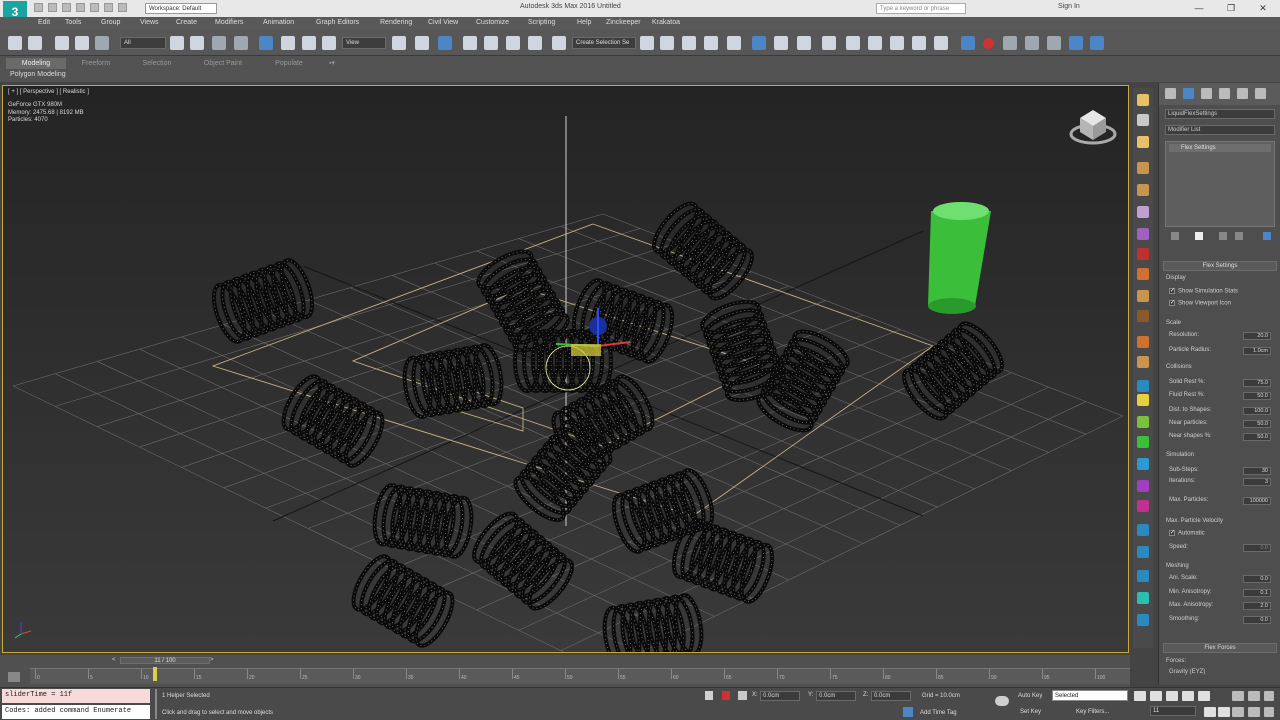  What do you see at coordinates (1238, 712) in the screenshot?
I see `field-of-view-icon` at bounding box center [1238, 712].